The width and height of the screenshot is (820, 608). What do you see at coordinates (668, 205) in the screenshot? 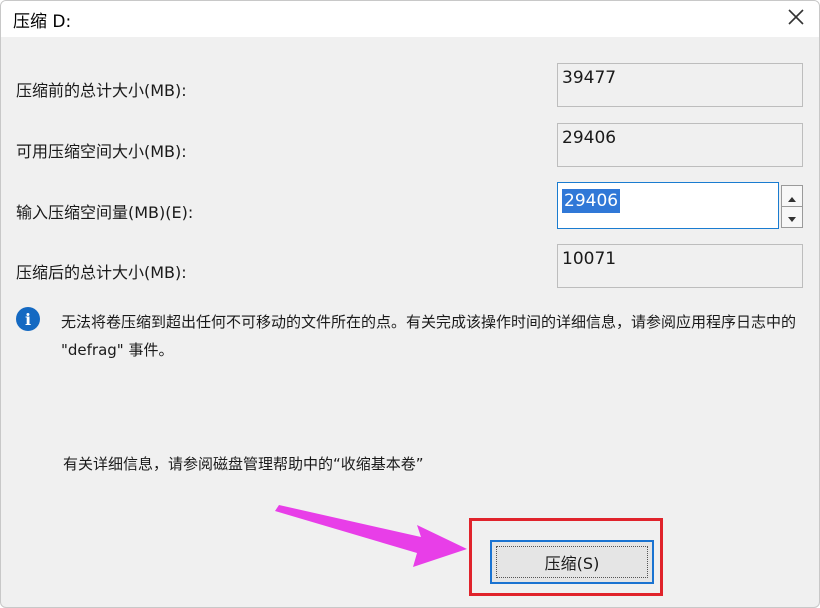
I see `shrink-amount-field: 29406` at bounding box center [668, 205].